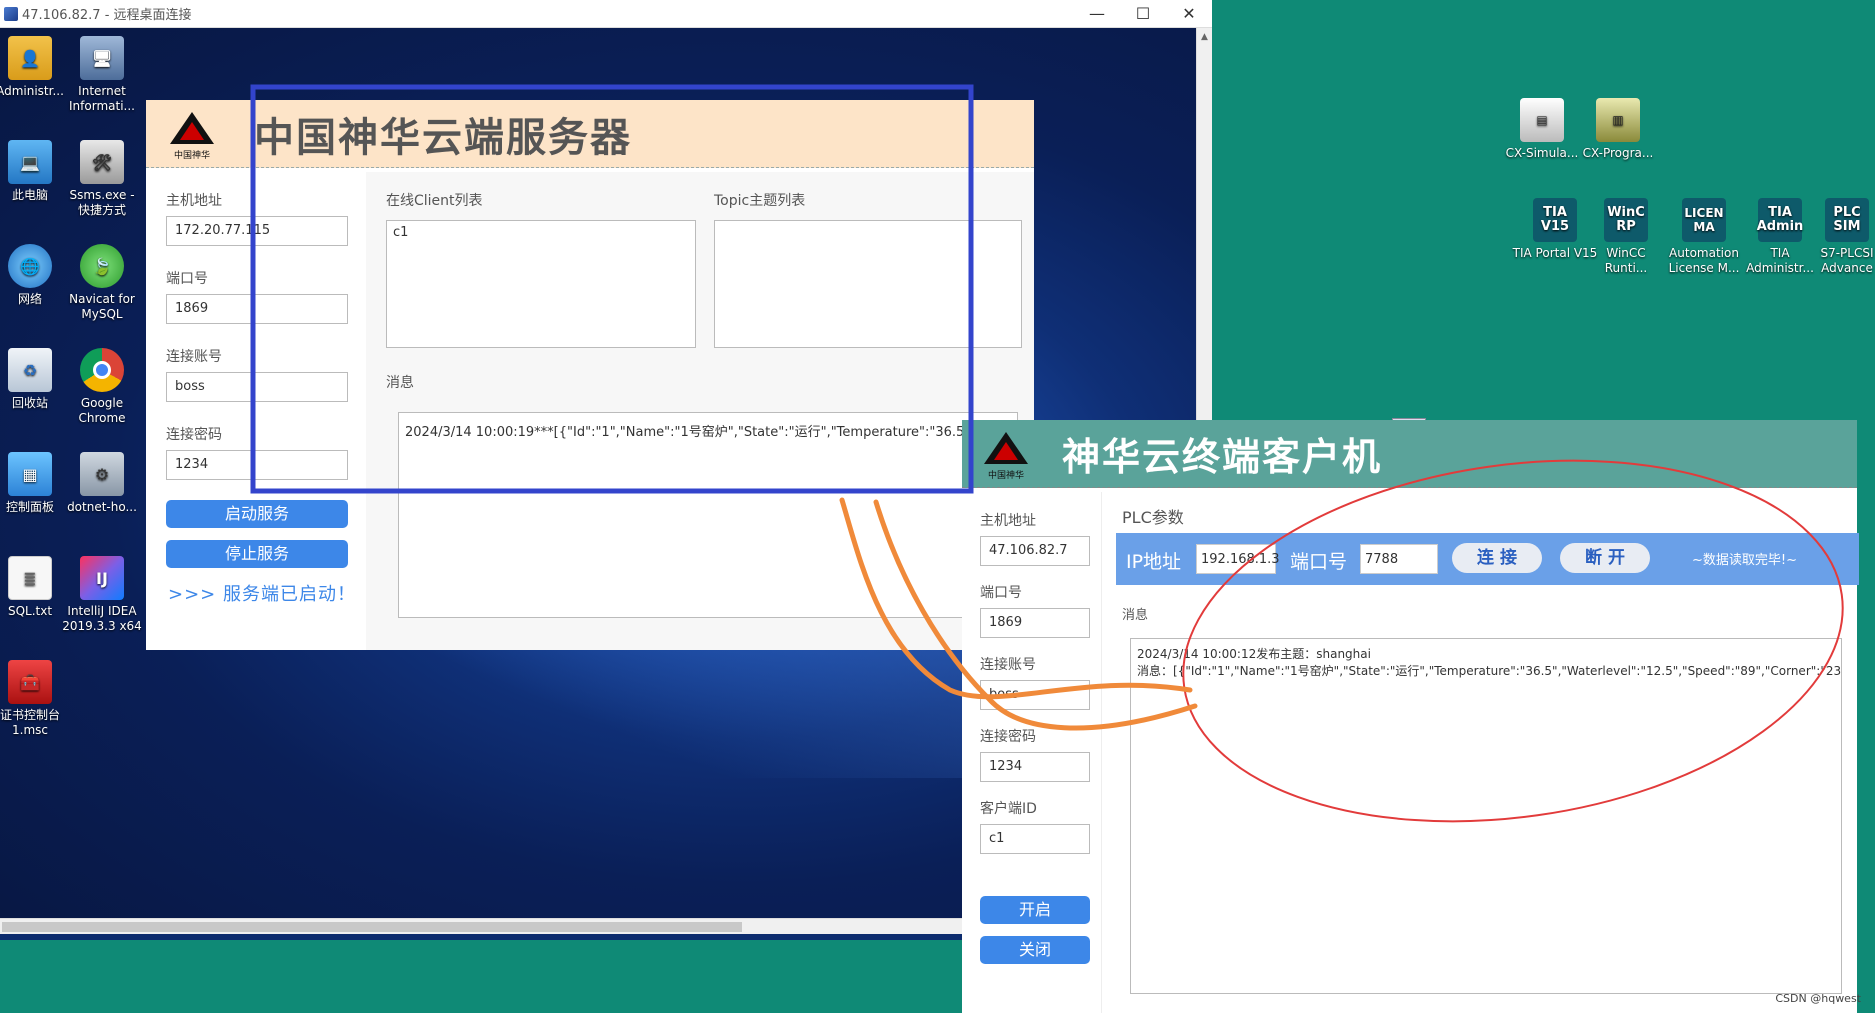  Describe the element at coordinates (257, 554) in the screenshot. I see `stop-service-button: 停止服务` at that location.